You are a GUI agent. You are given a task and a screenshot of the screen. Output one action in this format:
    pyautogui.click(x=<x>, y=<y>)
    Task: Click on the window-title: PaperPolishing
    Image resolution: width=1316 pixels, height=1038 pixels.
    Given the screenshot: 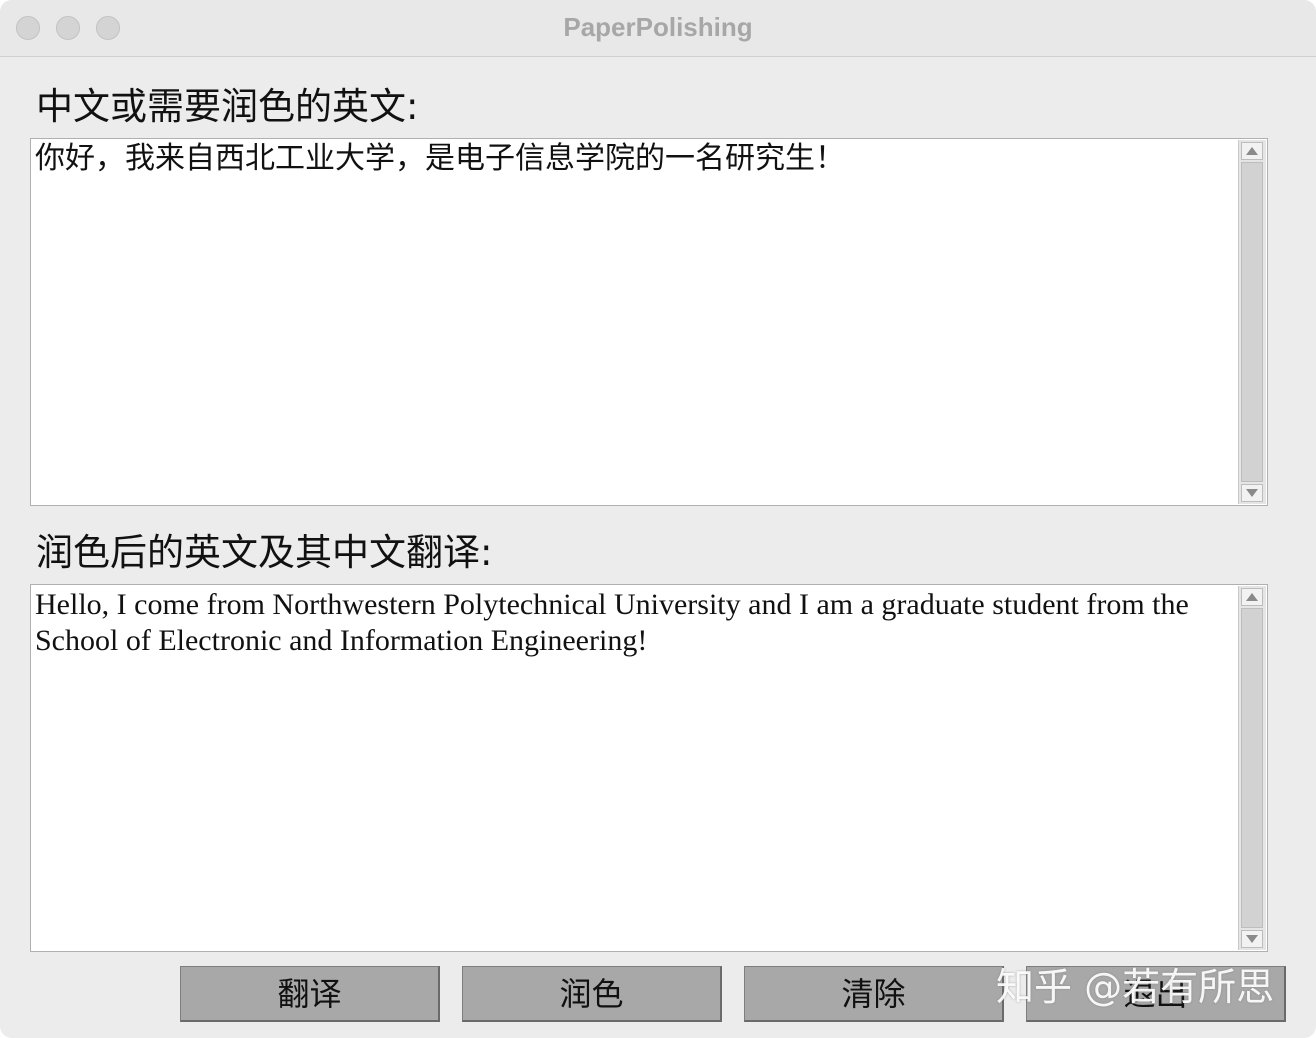 What is the action you would take?
    pyautogui.click(x=658, y=27)
    